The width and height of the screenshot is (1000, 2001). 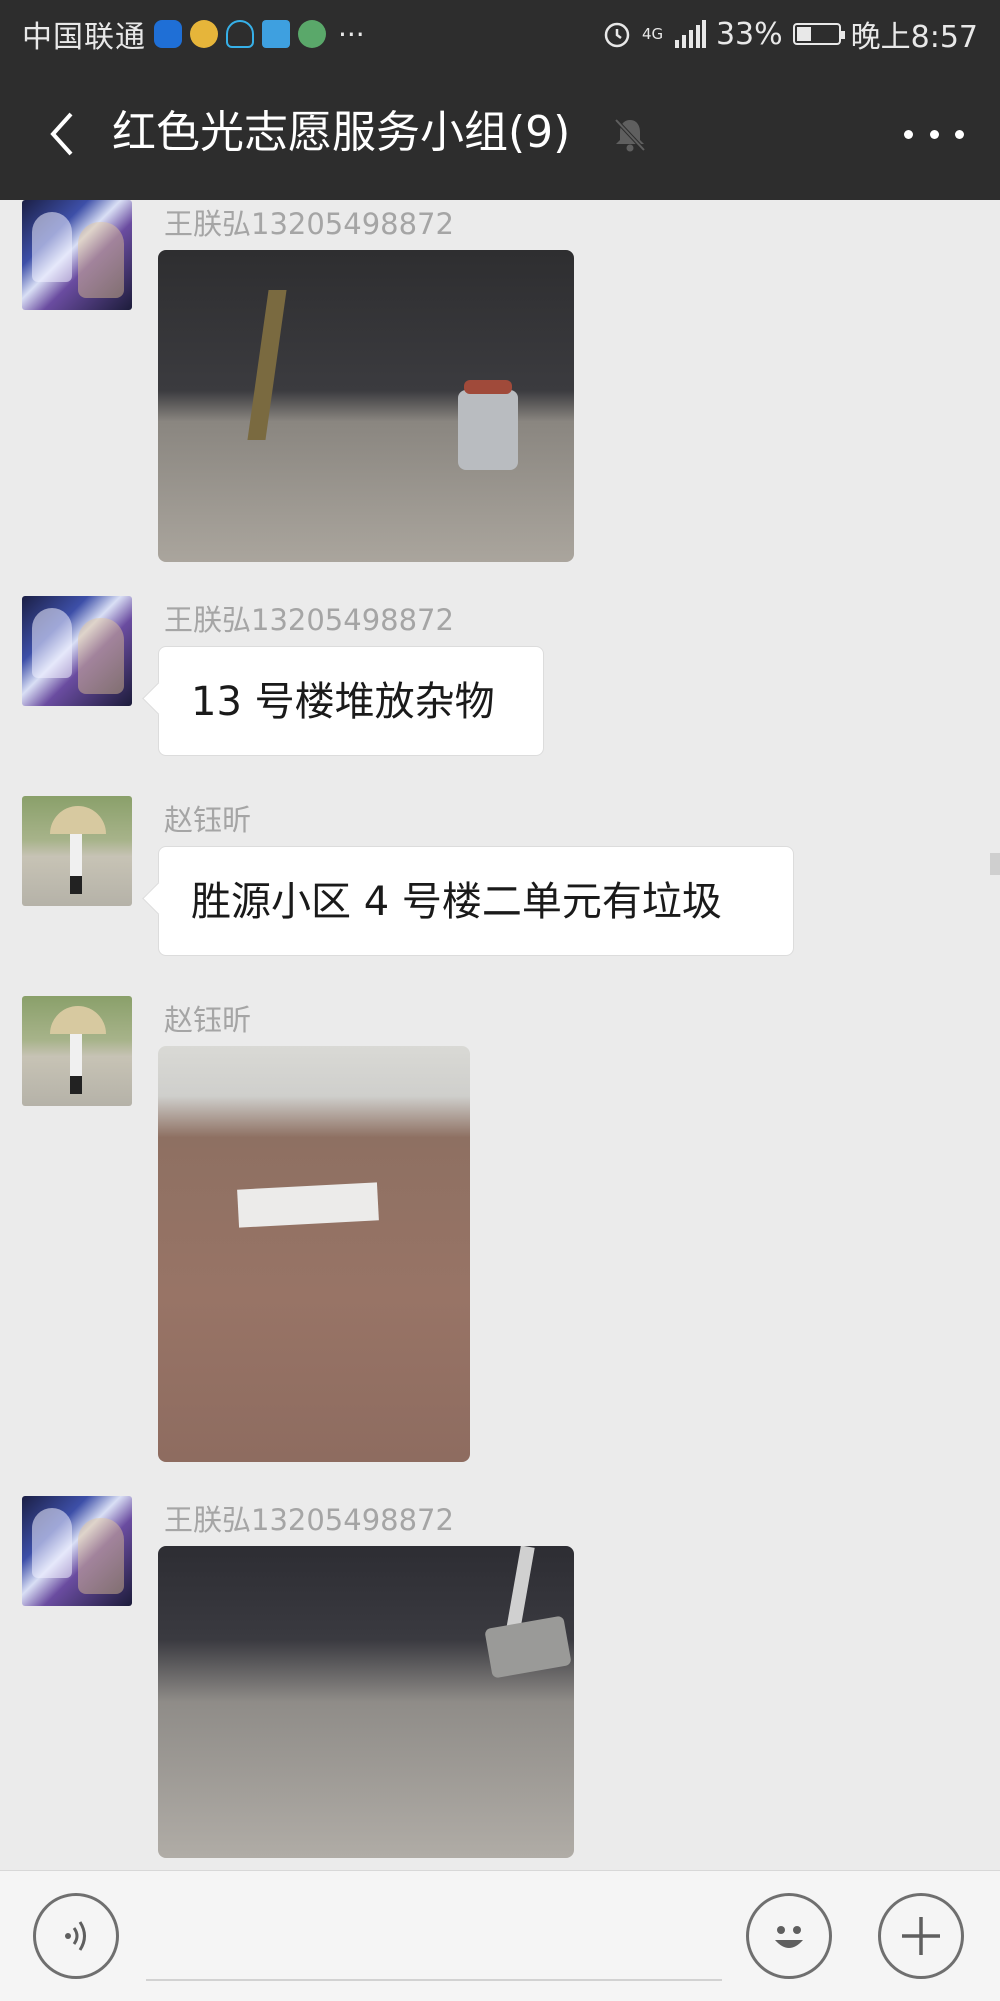 I want to click on plus-icon, so click(x=921, y=1936).